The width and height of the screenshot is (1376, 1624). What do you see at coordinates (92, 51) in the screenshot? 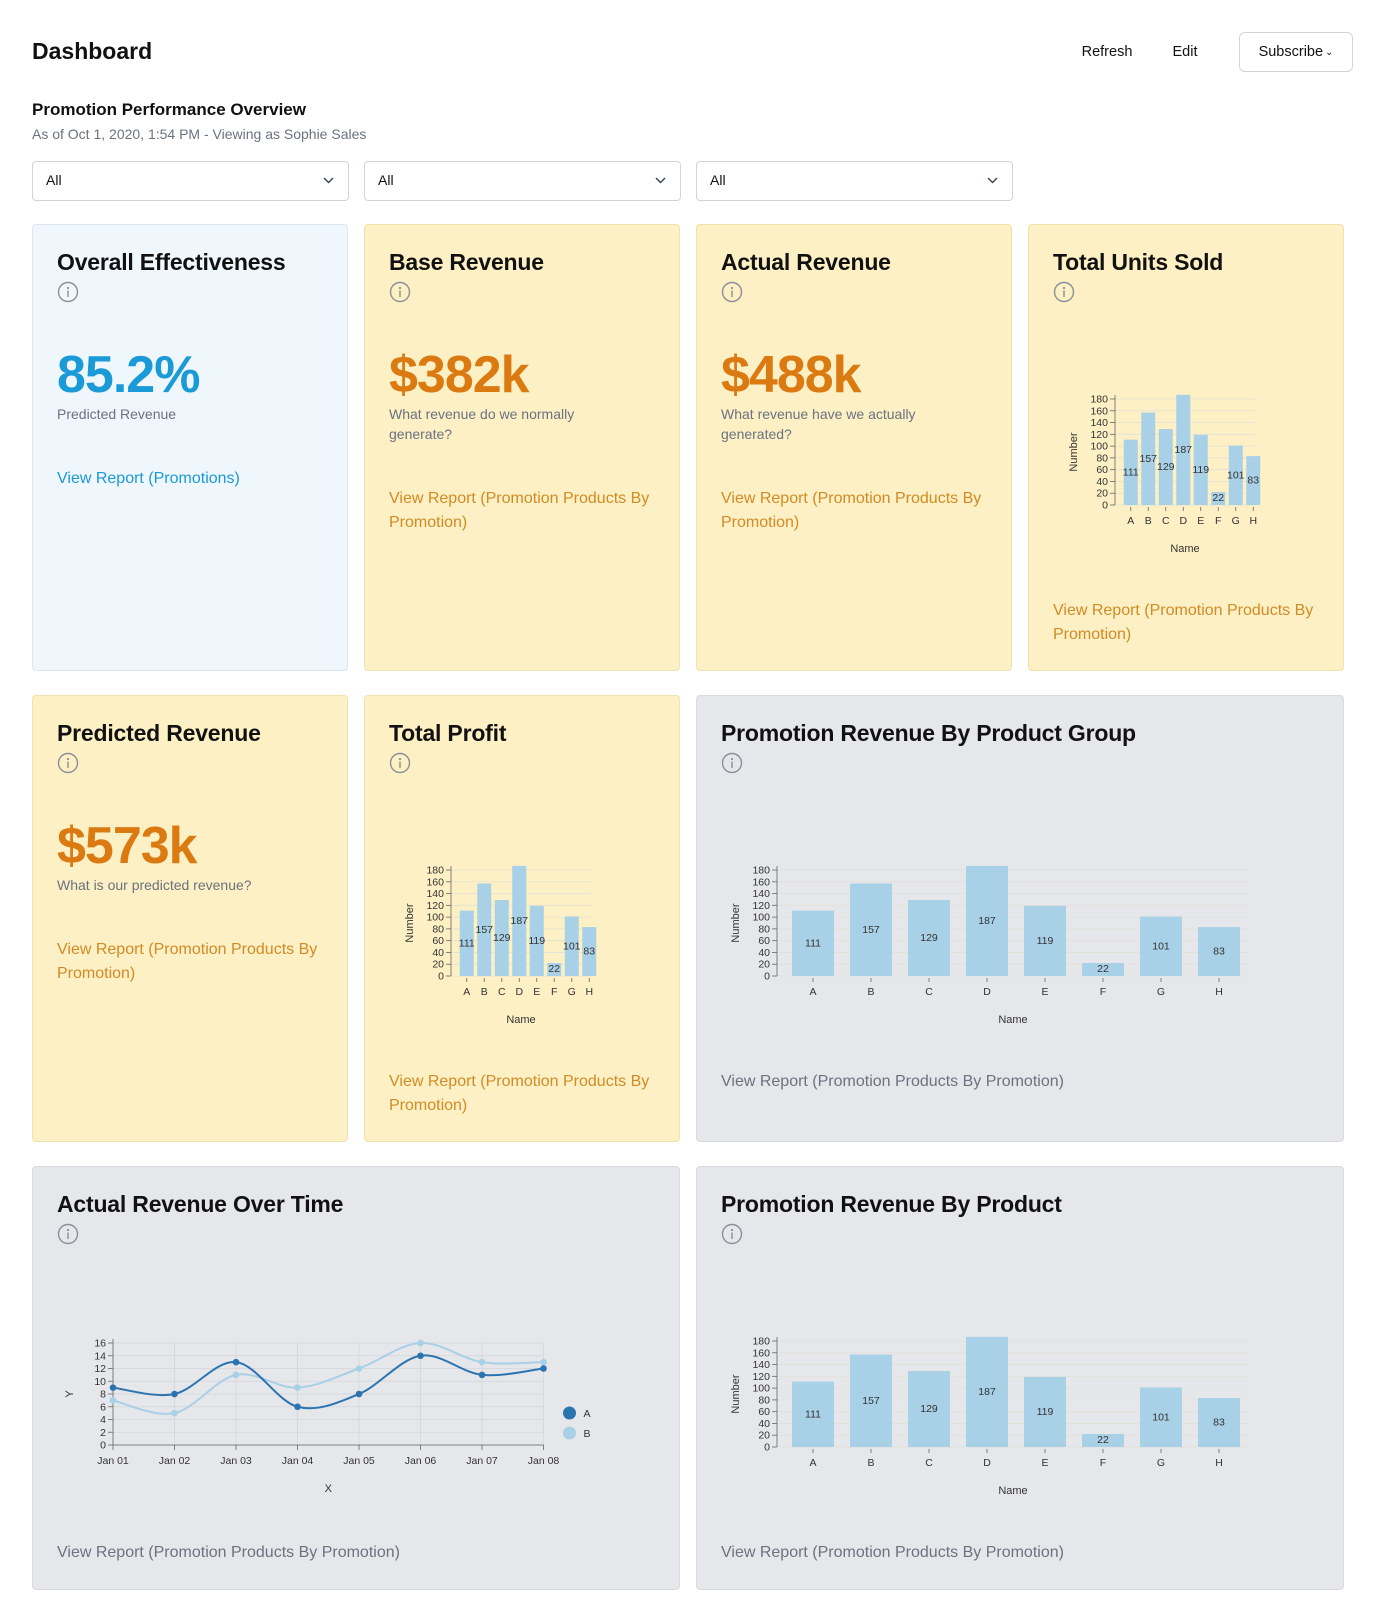
I see `page-title: Dashboard` at bounding box center [92, 51].